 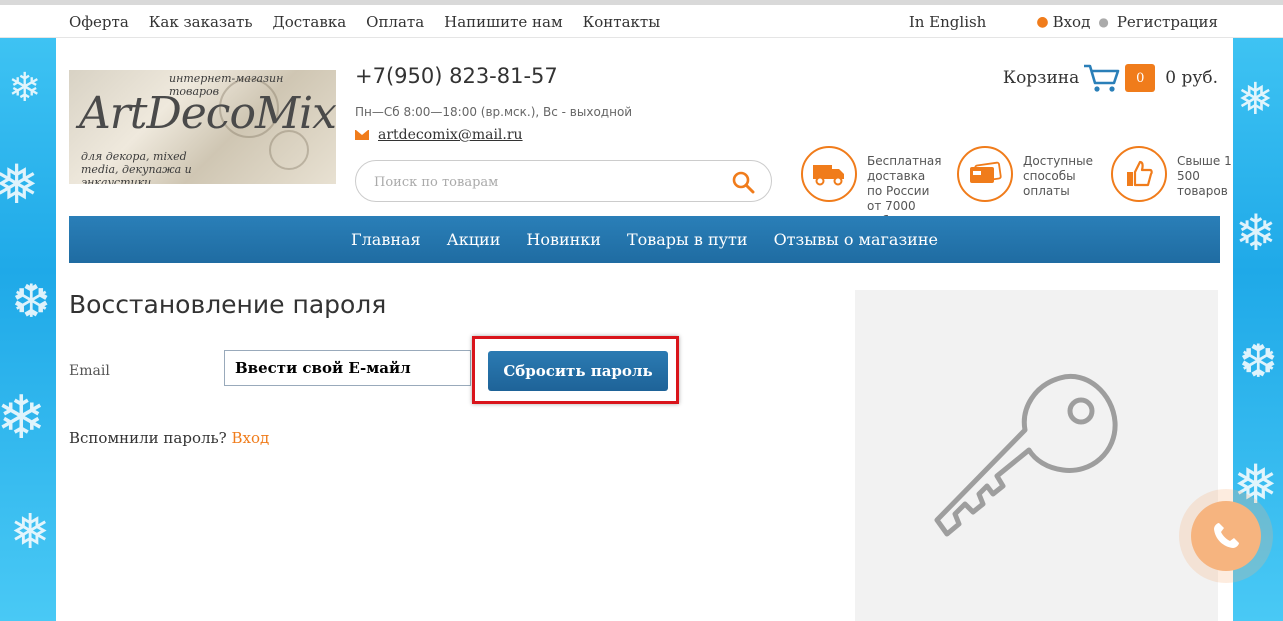 I want to click on mail-icon, so click(x=362, y=135).